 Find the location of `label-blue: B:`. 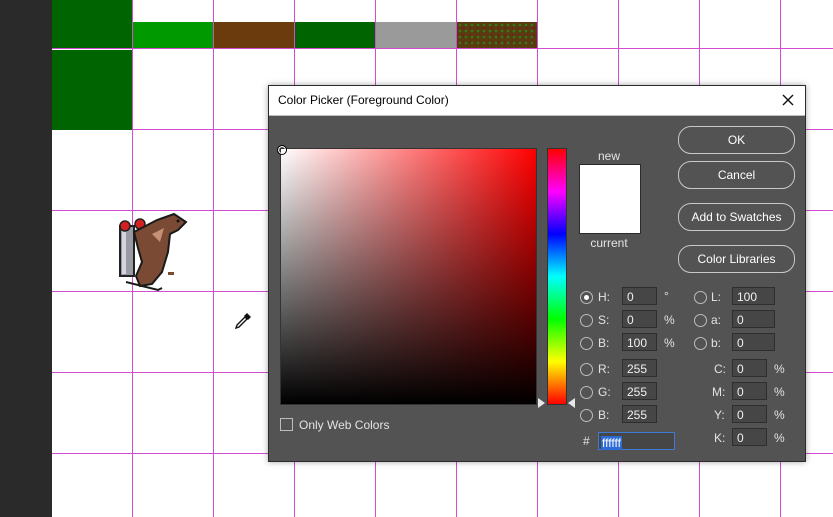

label-blue: B: is located at coordinates (604, 415).